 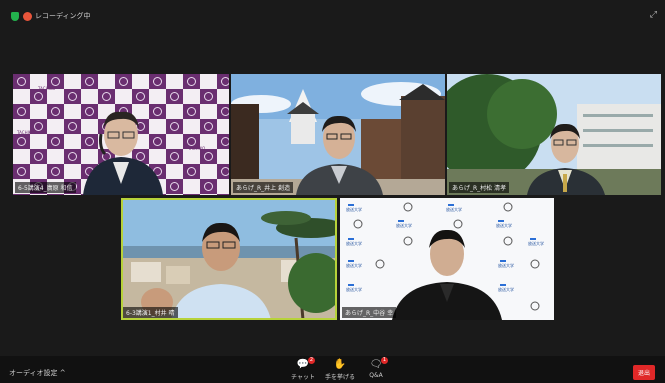 I want to click on active-speaker-tile: 6-3講演1_村井 晴, so click(x=229, y=259).